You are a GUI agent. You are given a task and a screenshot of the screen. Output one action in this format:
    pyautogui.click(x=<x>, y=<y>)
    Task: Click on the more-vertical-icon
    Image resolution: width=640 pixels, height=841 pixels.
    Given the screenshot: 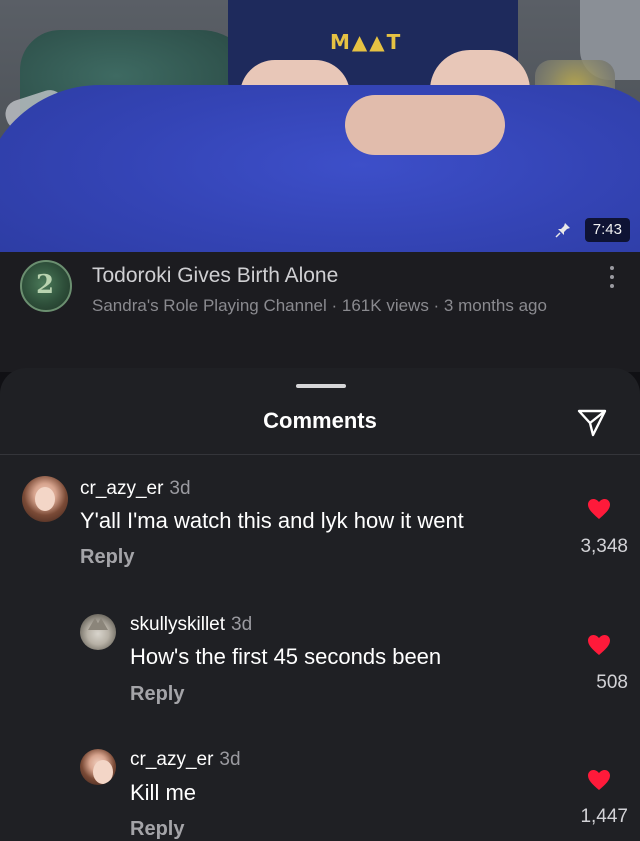 What is the action you would take?
    pyautogui.click(x=612, y=277)
    